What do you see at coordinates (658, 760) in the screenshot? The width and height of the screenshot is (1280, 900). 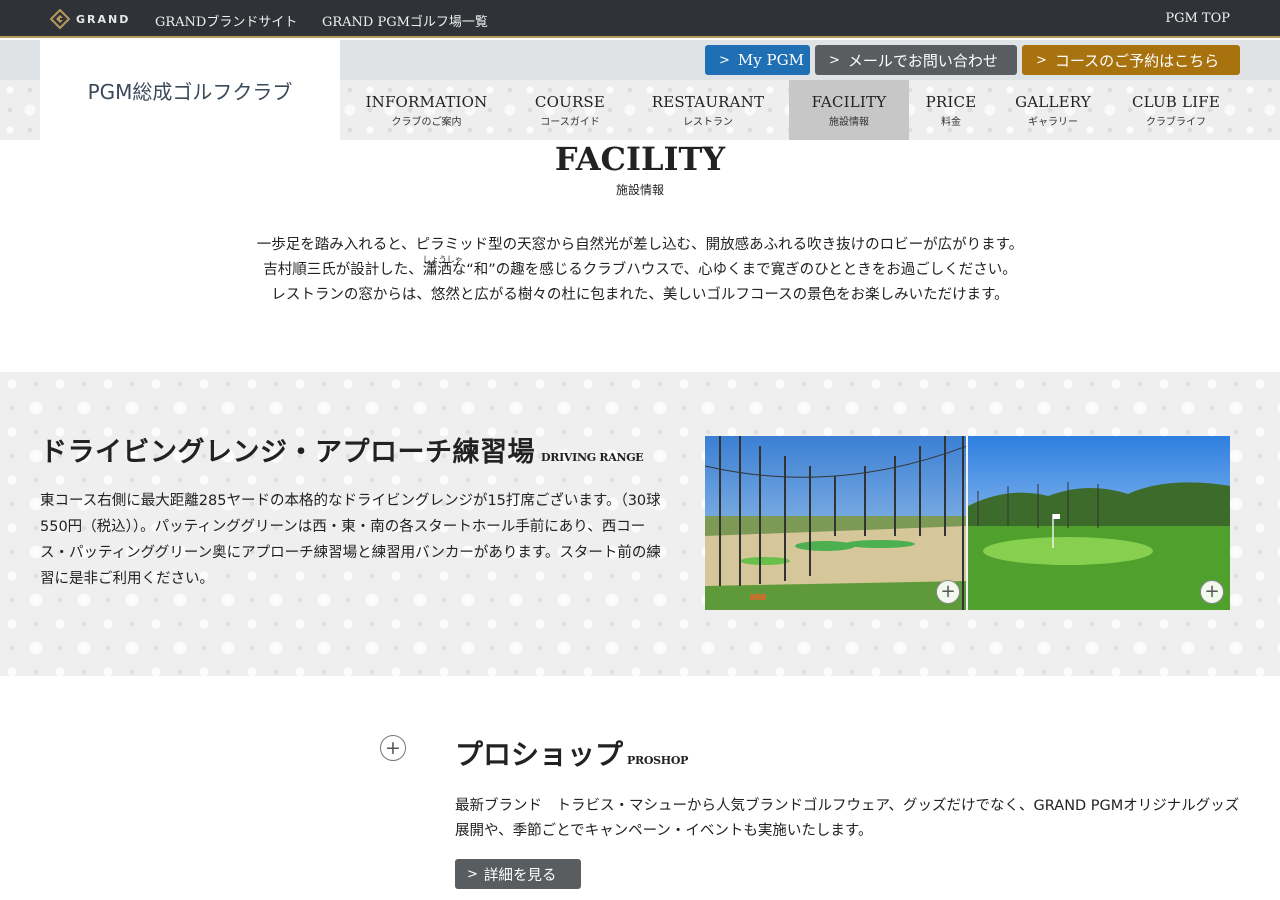 I see `proshop-title-en: PROSHOP` at bounding box center [658, 760].